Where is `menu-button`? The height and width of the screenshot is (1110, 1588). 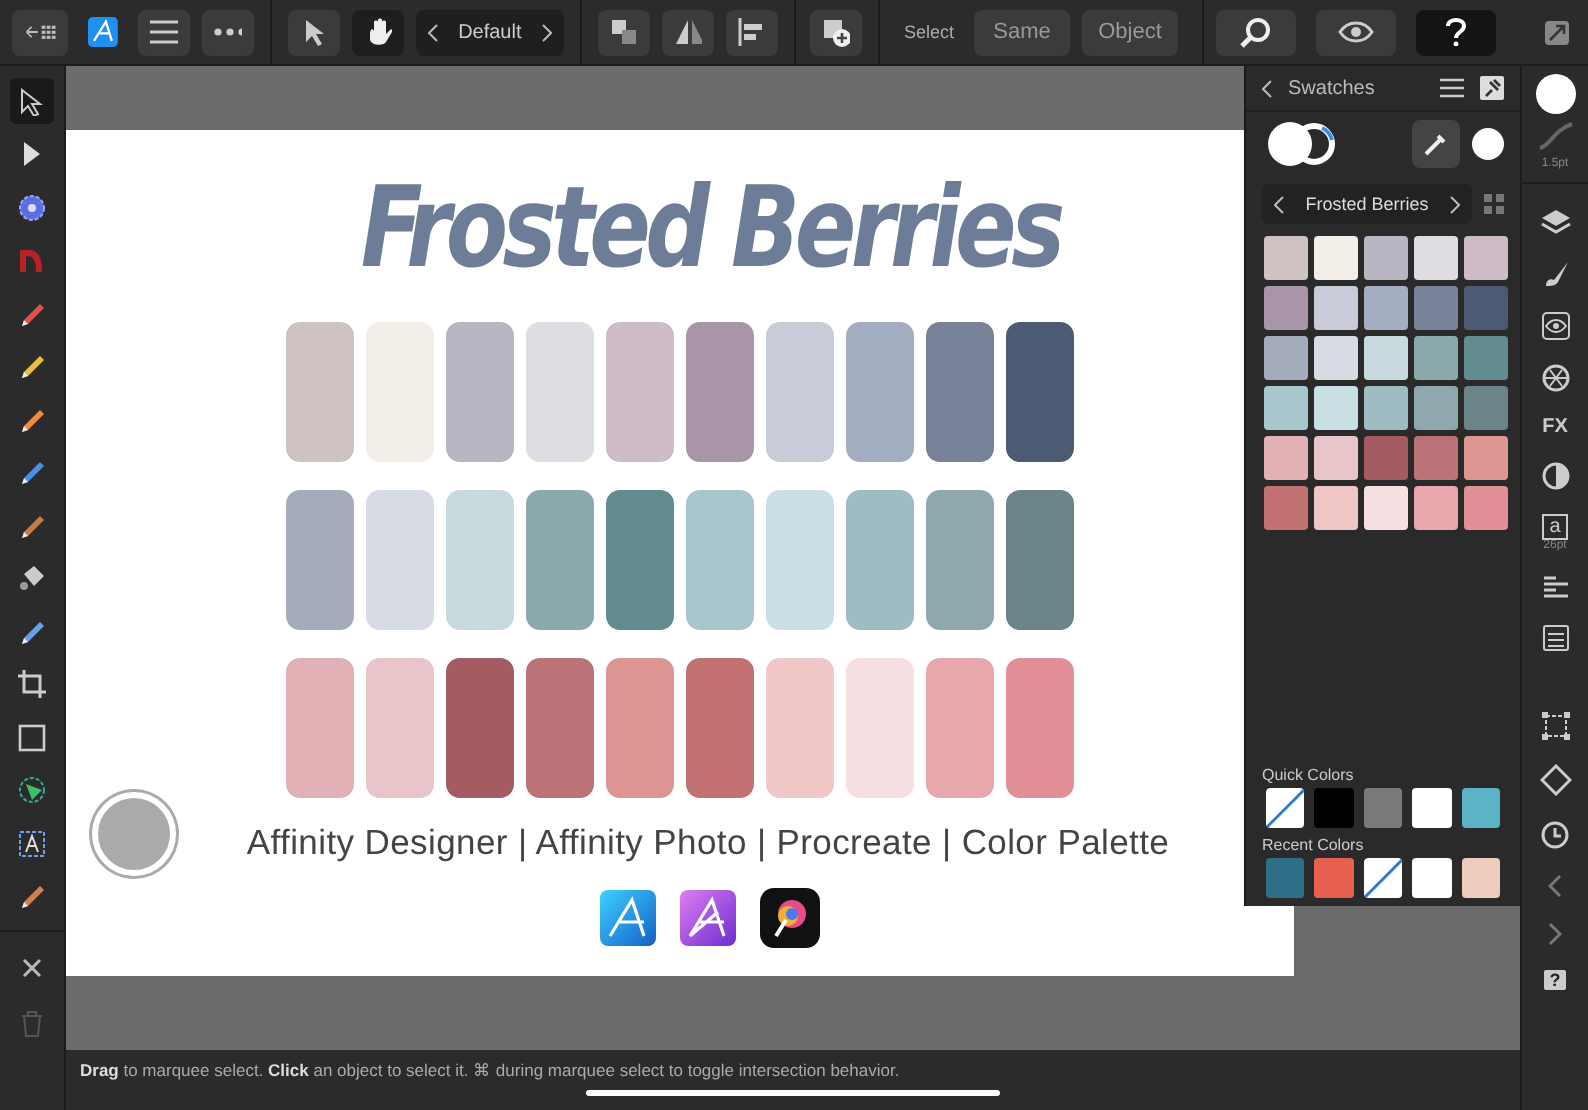
menu-button is located at coordinates (164, 32).